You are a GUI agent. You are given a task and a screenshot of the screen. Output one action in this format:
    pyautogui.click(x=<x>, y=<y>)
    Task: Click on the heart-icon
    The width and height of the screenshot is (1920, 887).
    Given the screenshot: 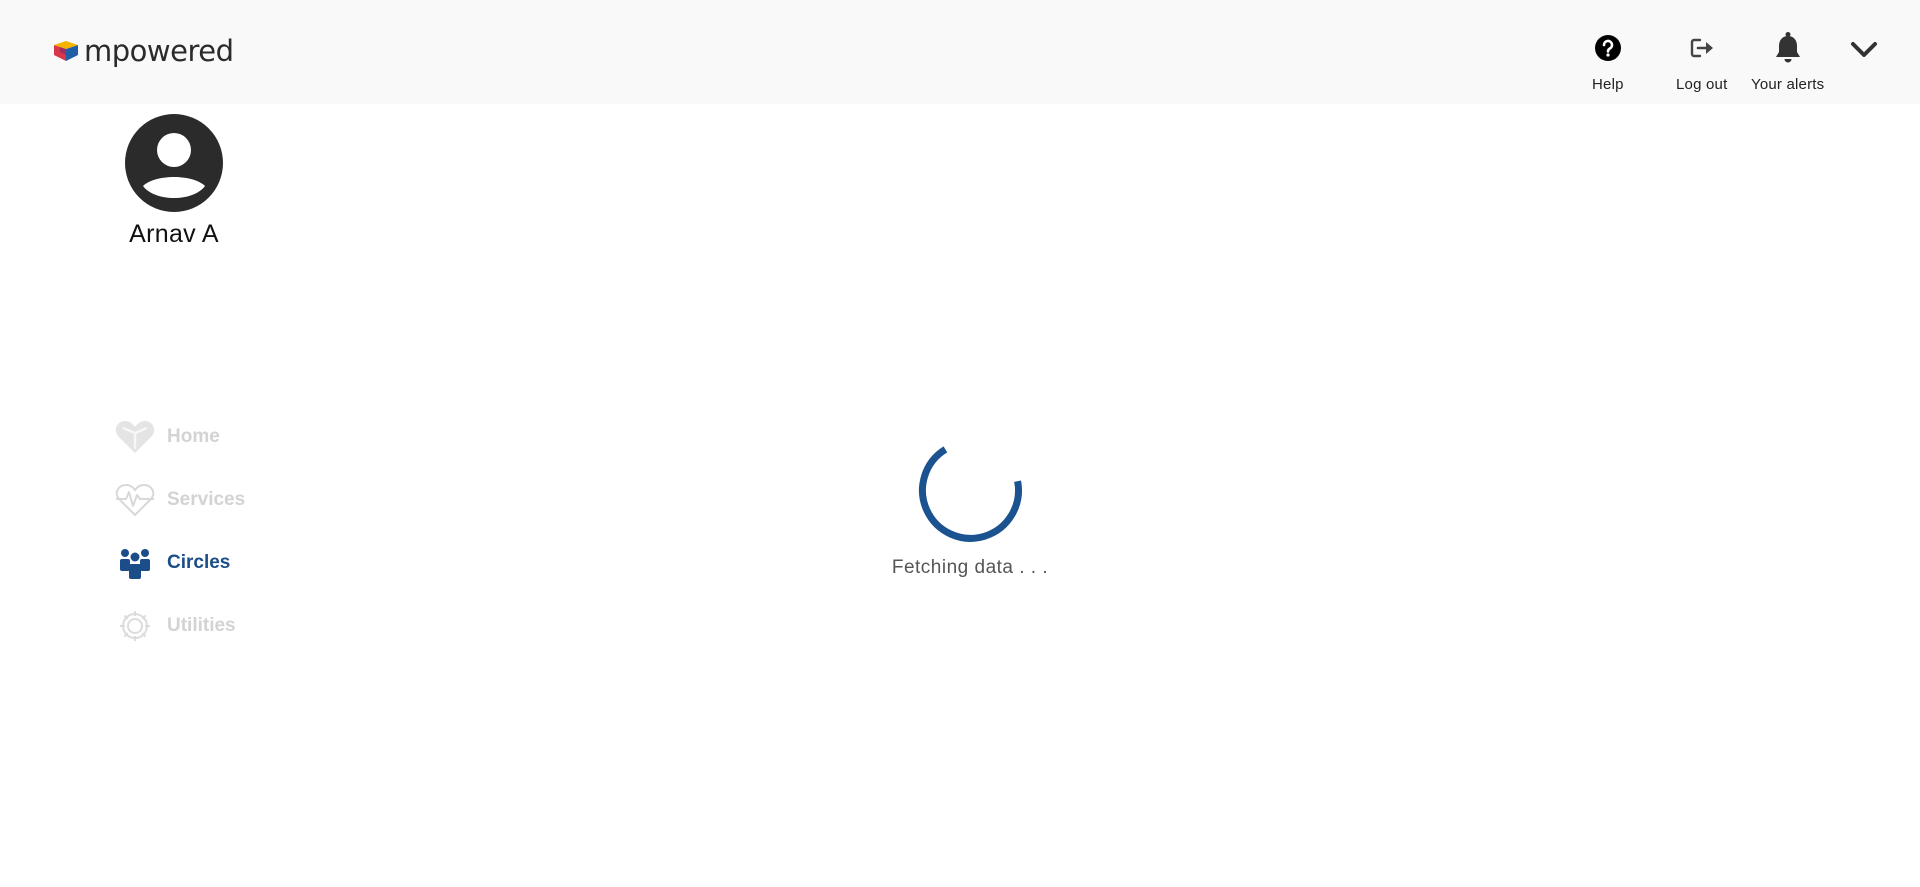 What is the action you would take?
    pyautogui.click(x=135, y=436)
    